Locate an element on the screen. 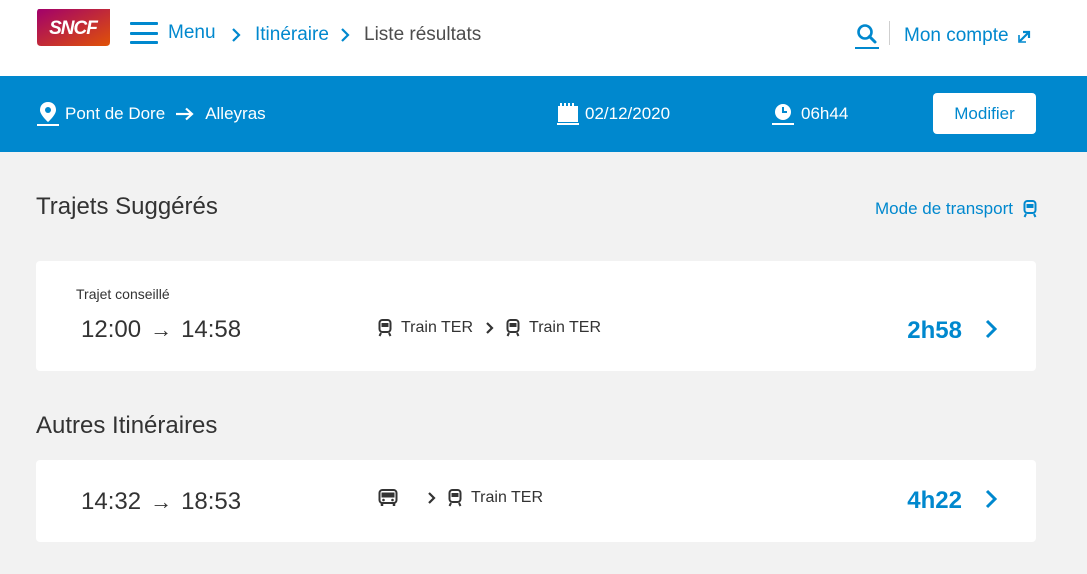 Image resolution: width=1087 pixels, height=574 pixels. route-summary: Pont de Dore Alleyras is located at coordinates (151, 114).